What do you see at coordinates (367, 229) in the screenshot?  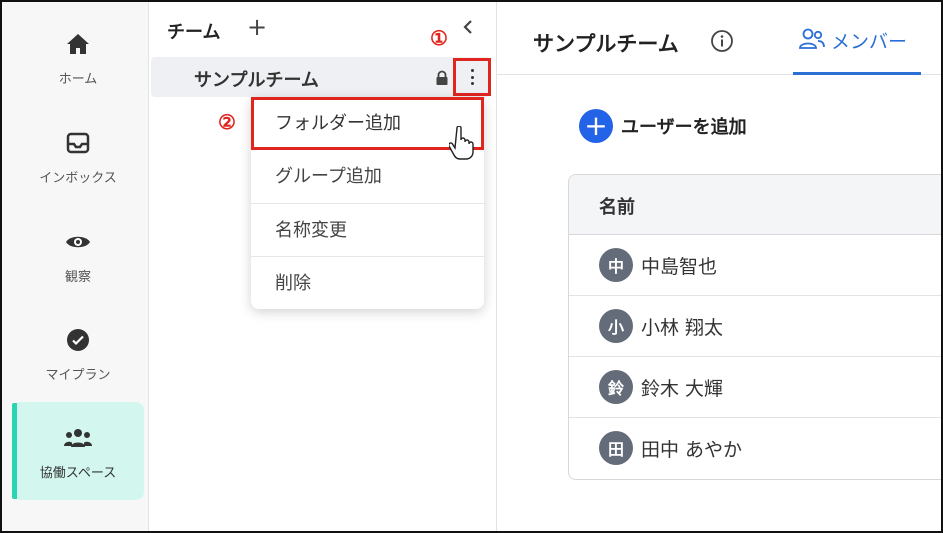 I see `menu-item-rename: 名称変更` at bounding box center [367, 229].